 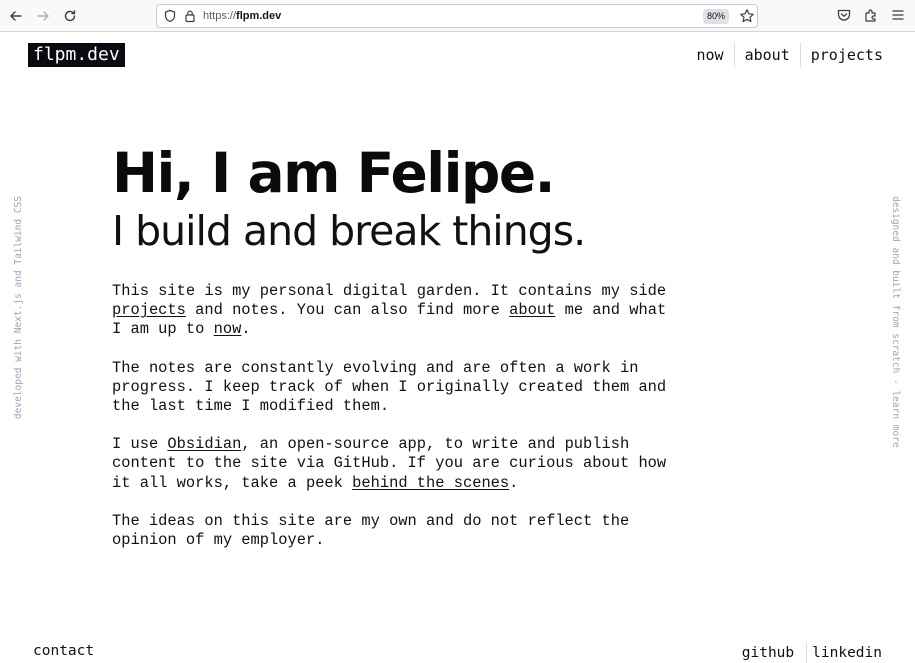 What do you see at coordinates (847, 55) in the screenshot?
I see `nav-link-projects: projects` at bounding box center [847, 55].